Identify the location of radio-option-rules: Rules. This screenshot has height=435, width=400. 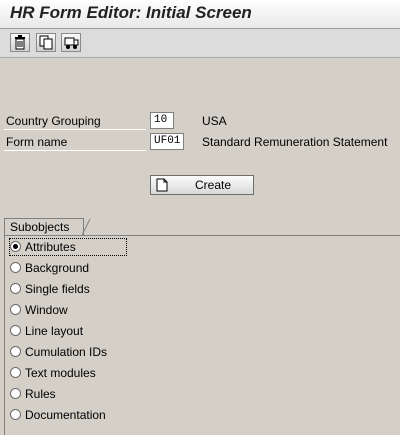
(33, 394).